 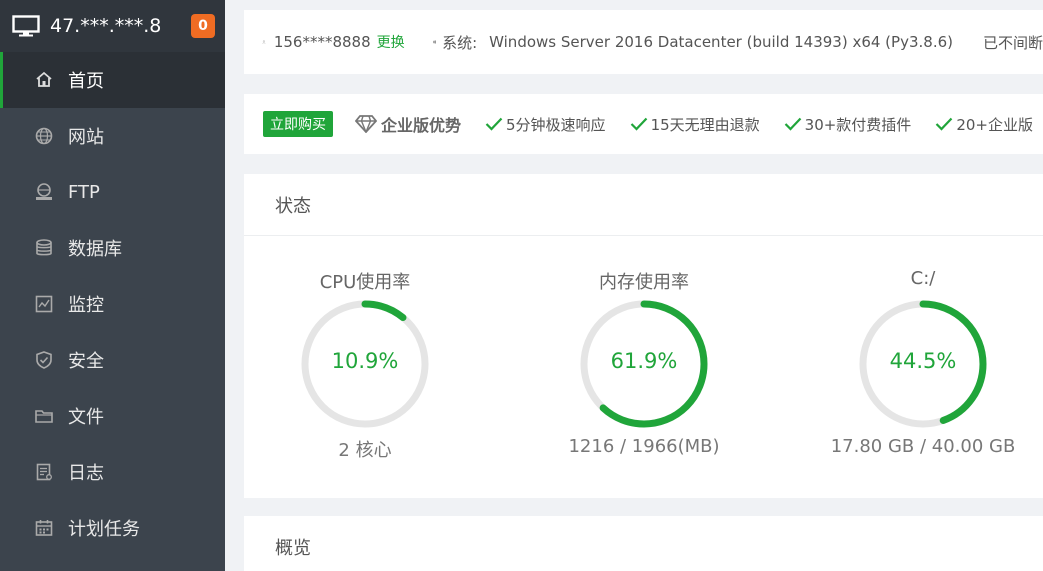 I want to click on gauge-subtext: 2 核心, so click(x=365, y=450).